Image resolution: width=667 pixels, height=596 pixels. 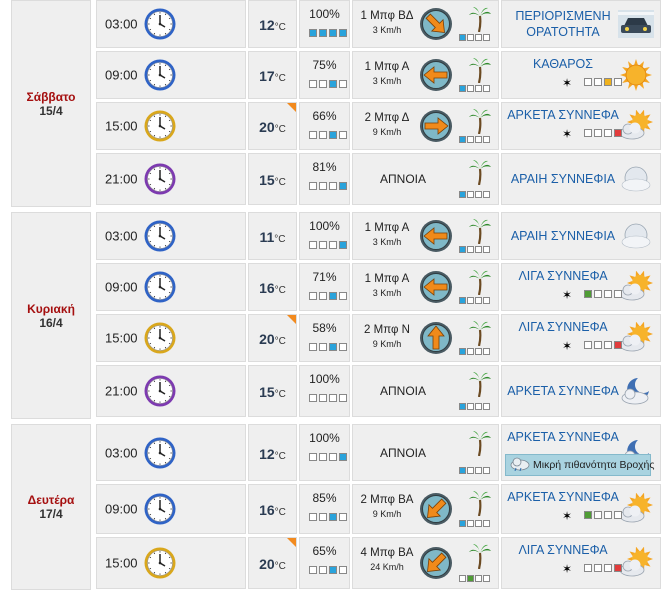 What do you see at coordinates (324, 287) in the screenshot?
I see `humidity-cell: 71%` at bounding box center [324, 287].